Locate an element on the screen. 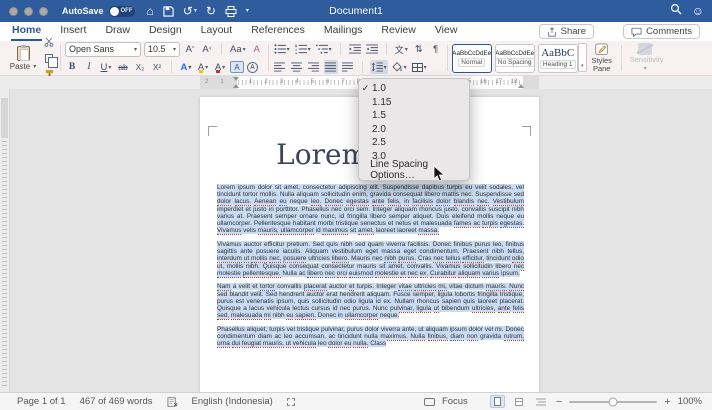 The height and width of the screenshot is (410, 712). selection-mode-icon is located at coordinates (290, 401).